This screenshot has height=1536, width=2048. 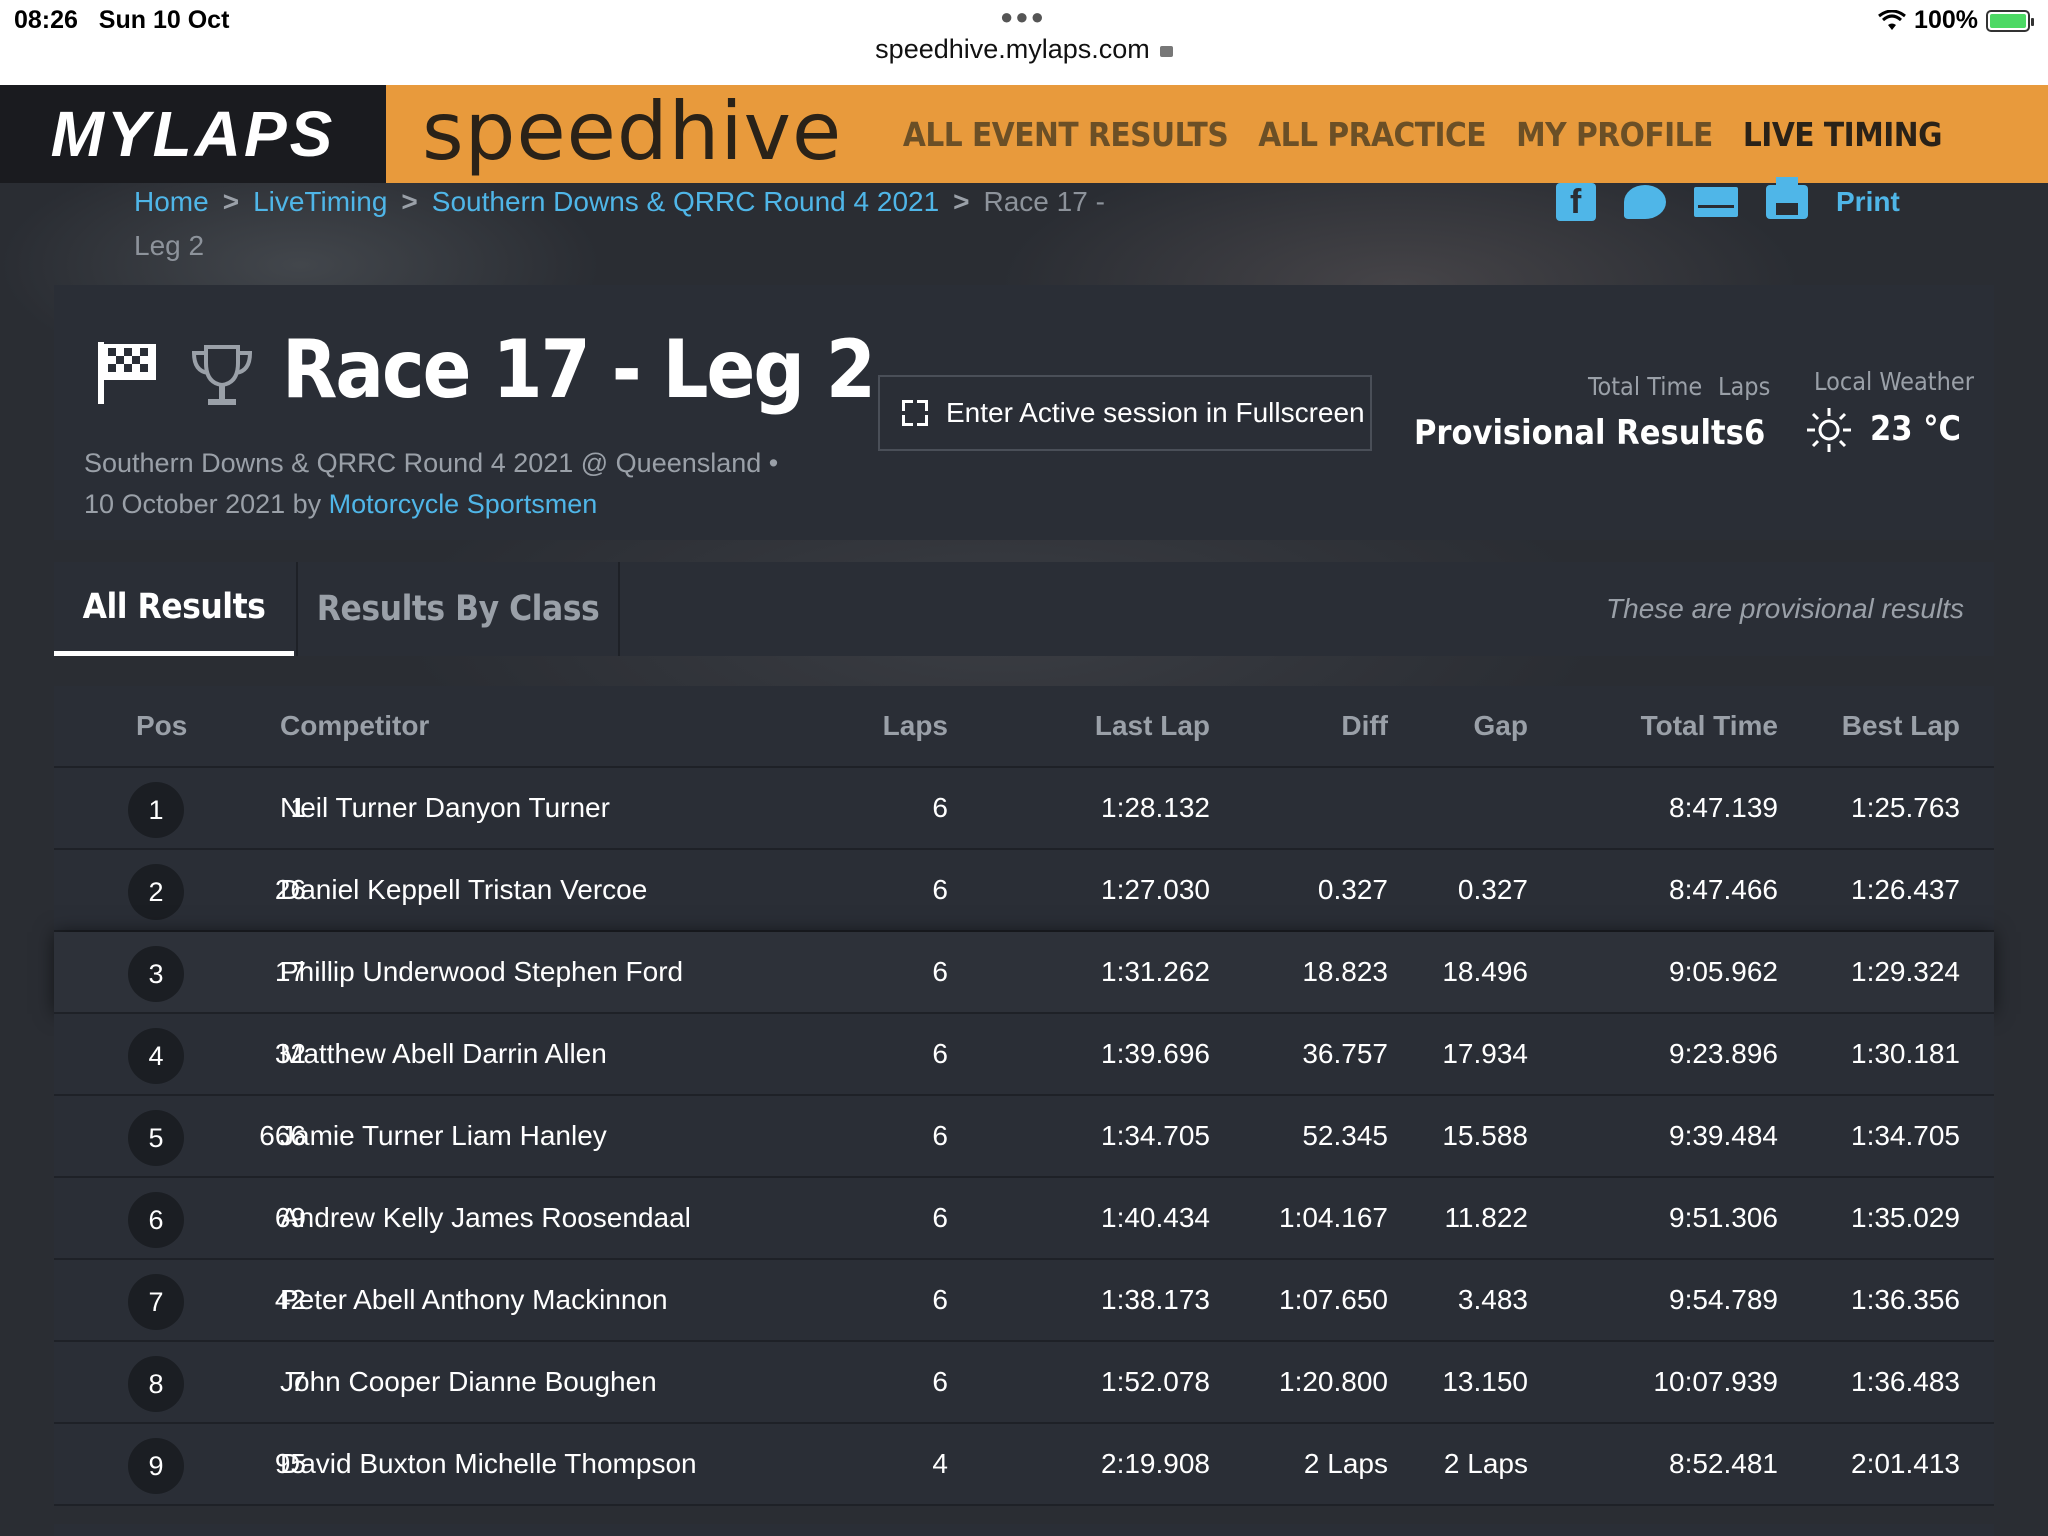 What do you see at coordinates (685, 201) in the screenshot?
I see `breadcrumb-event: Southern Downs & QRRC Round 4 2021` at bounding box center [685, 201].